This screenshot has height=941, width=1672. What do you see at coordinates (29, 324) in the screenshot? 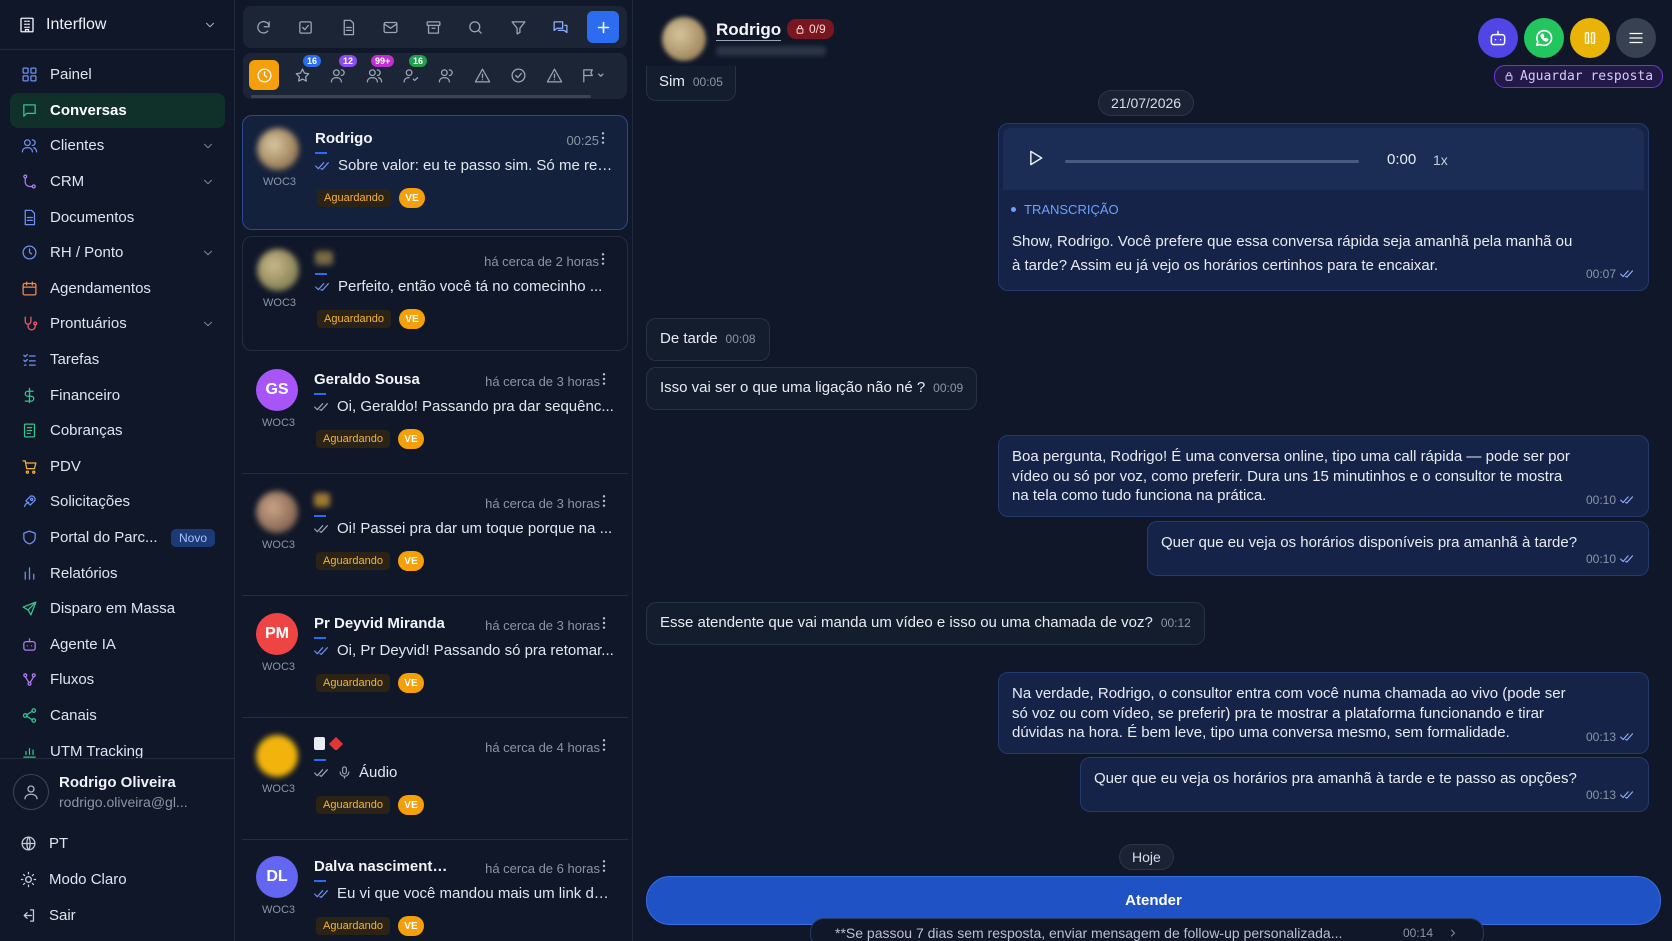
I see `stethoscope-icon` at bounding box center [29, 324].